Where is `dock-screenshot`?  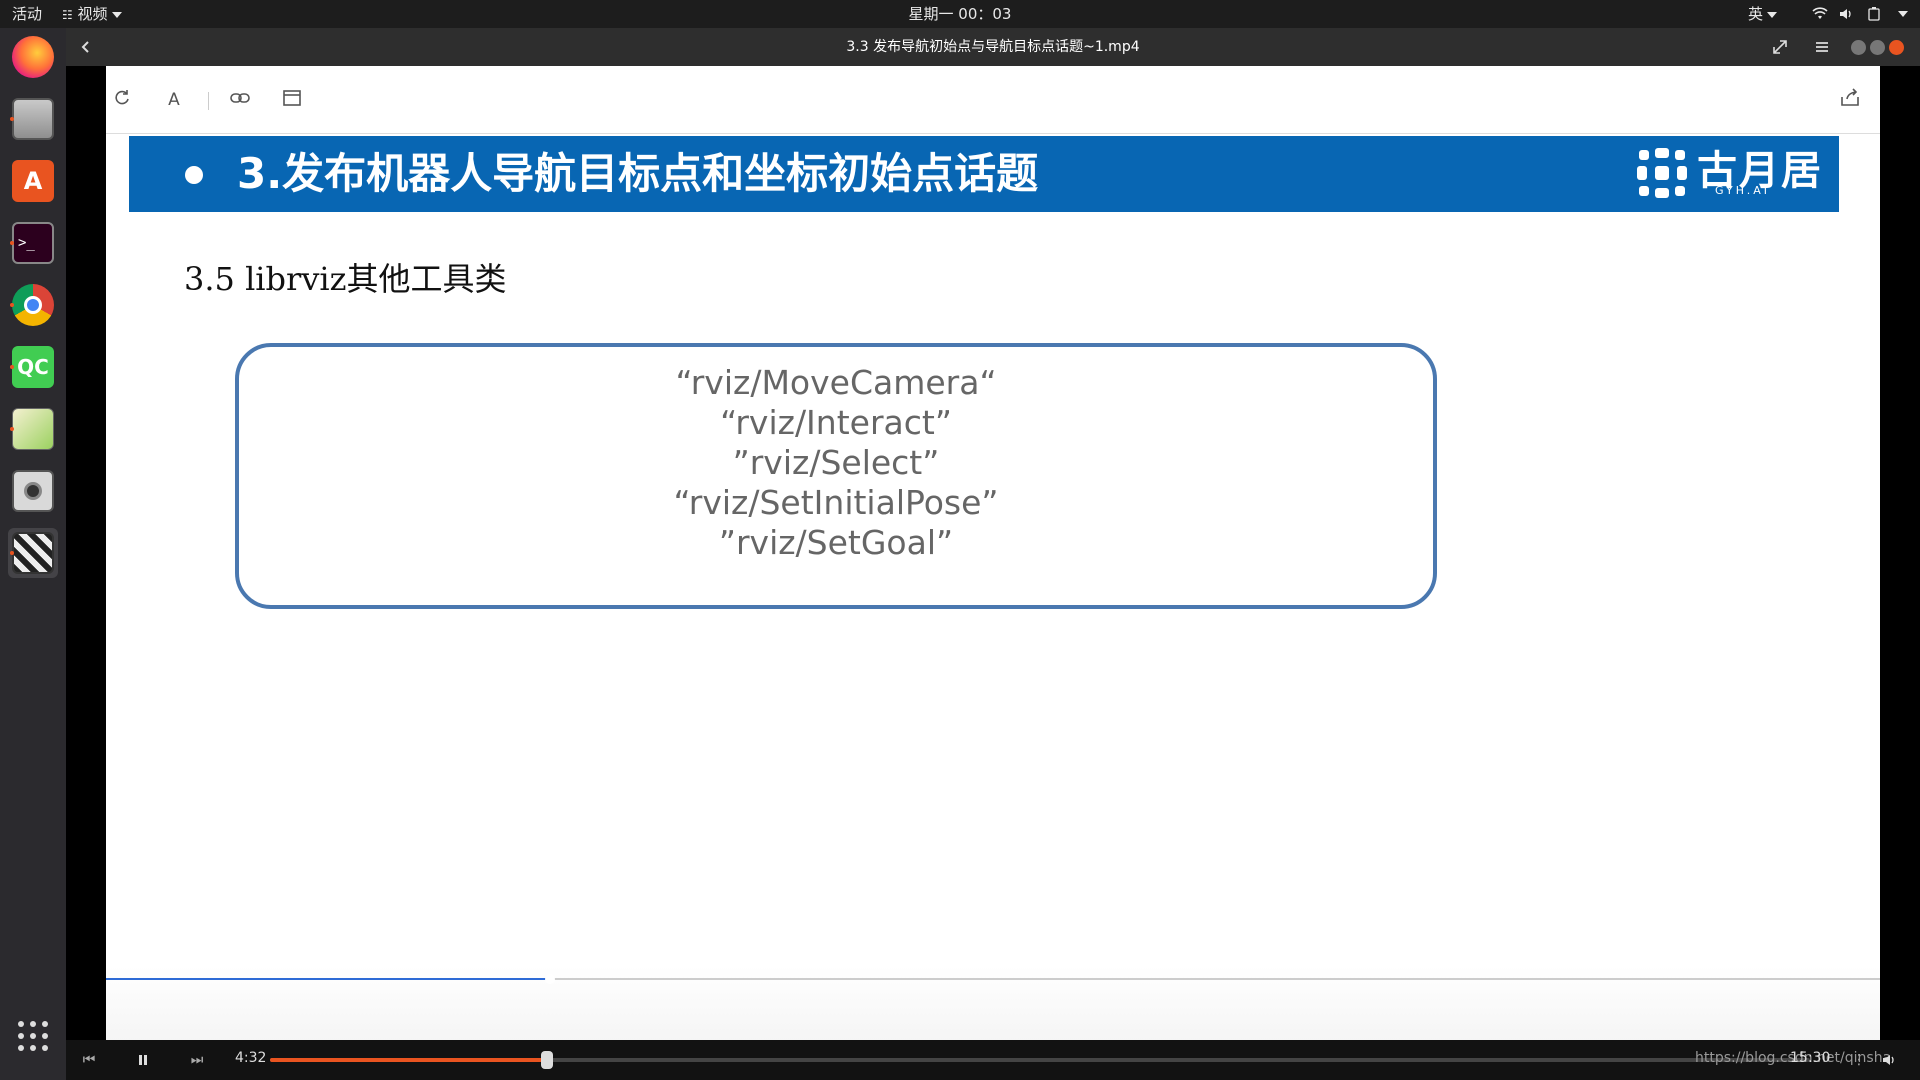
dock-screenshot is located at coordinates (33, 491).